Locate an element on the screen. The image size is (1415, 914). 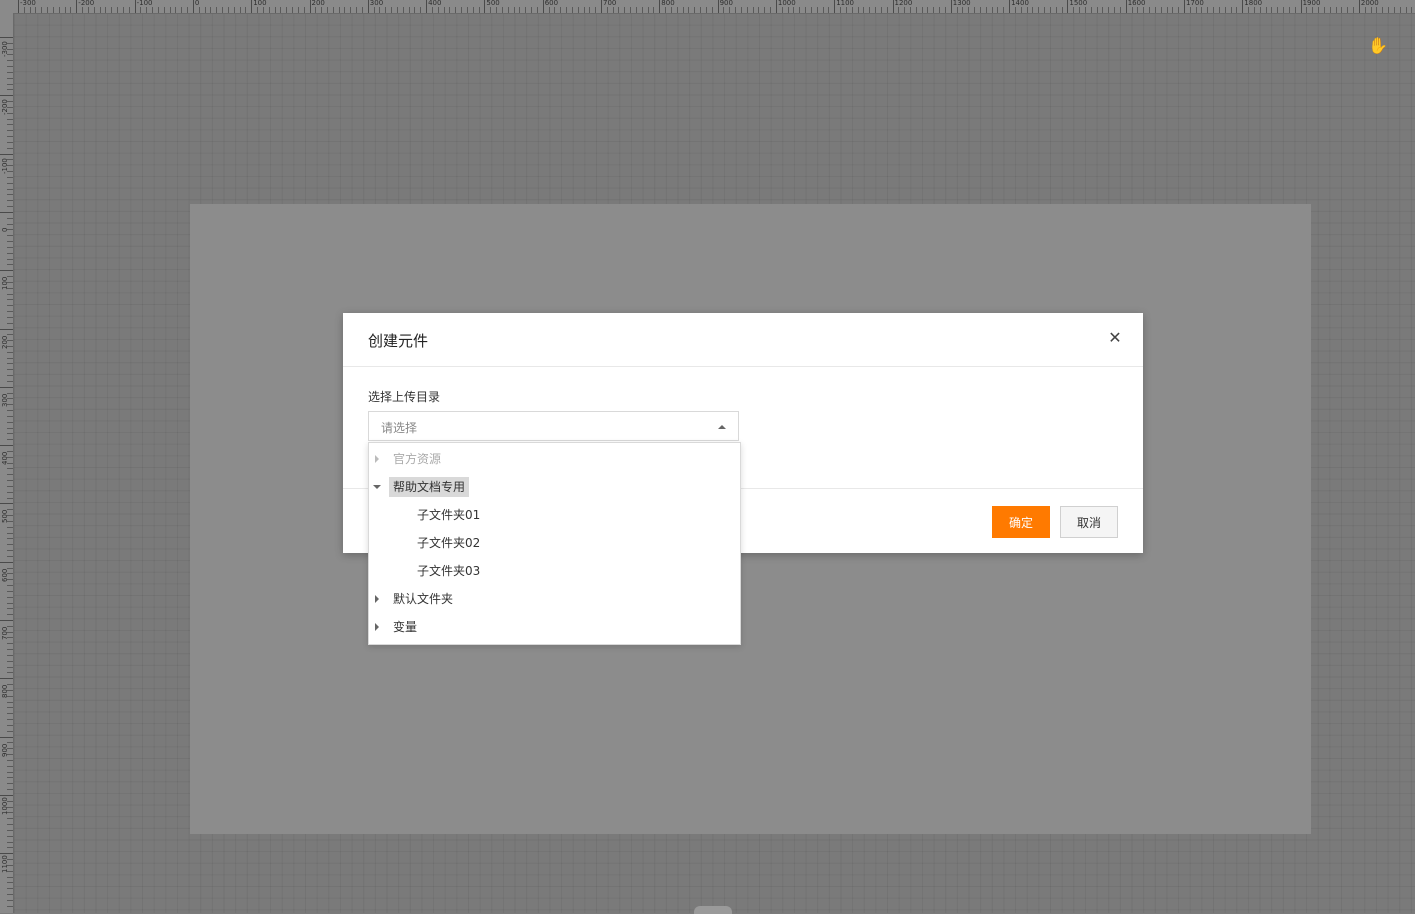
confirm-button: 确定 is located at coordinates (1021, 522).